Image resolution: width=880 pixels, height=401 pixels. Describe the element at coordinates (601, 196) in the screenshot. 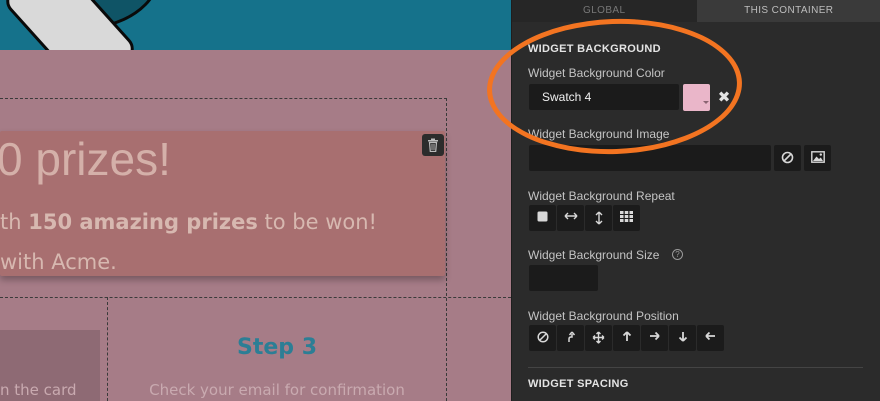

I see `background-repeat-label: Widget Background Repeat` at that location.